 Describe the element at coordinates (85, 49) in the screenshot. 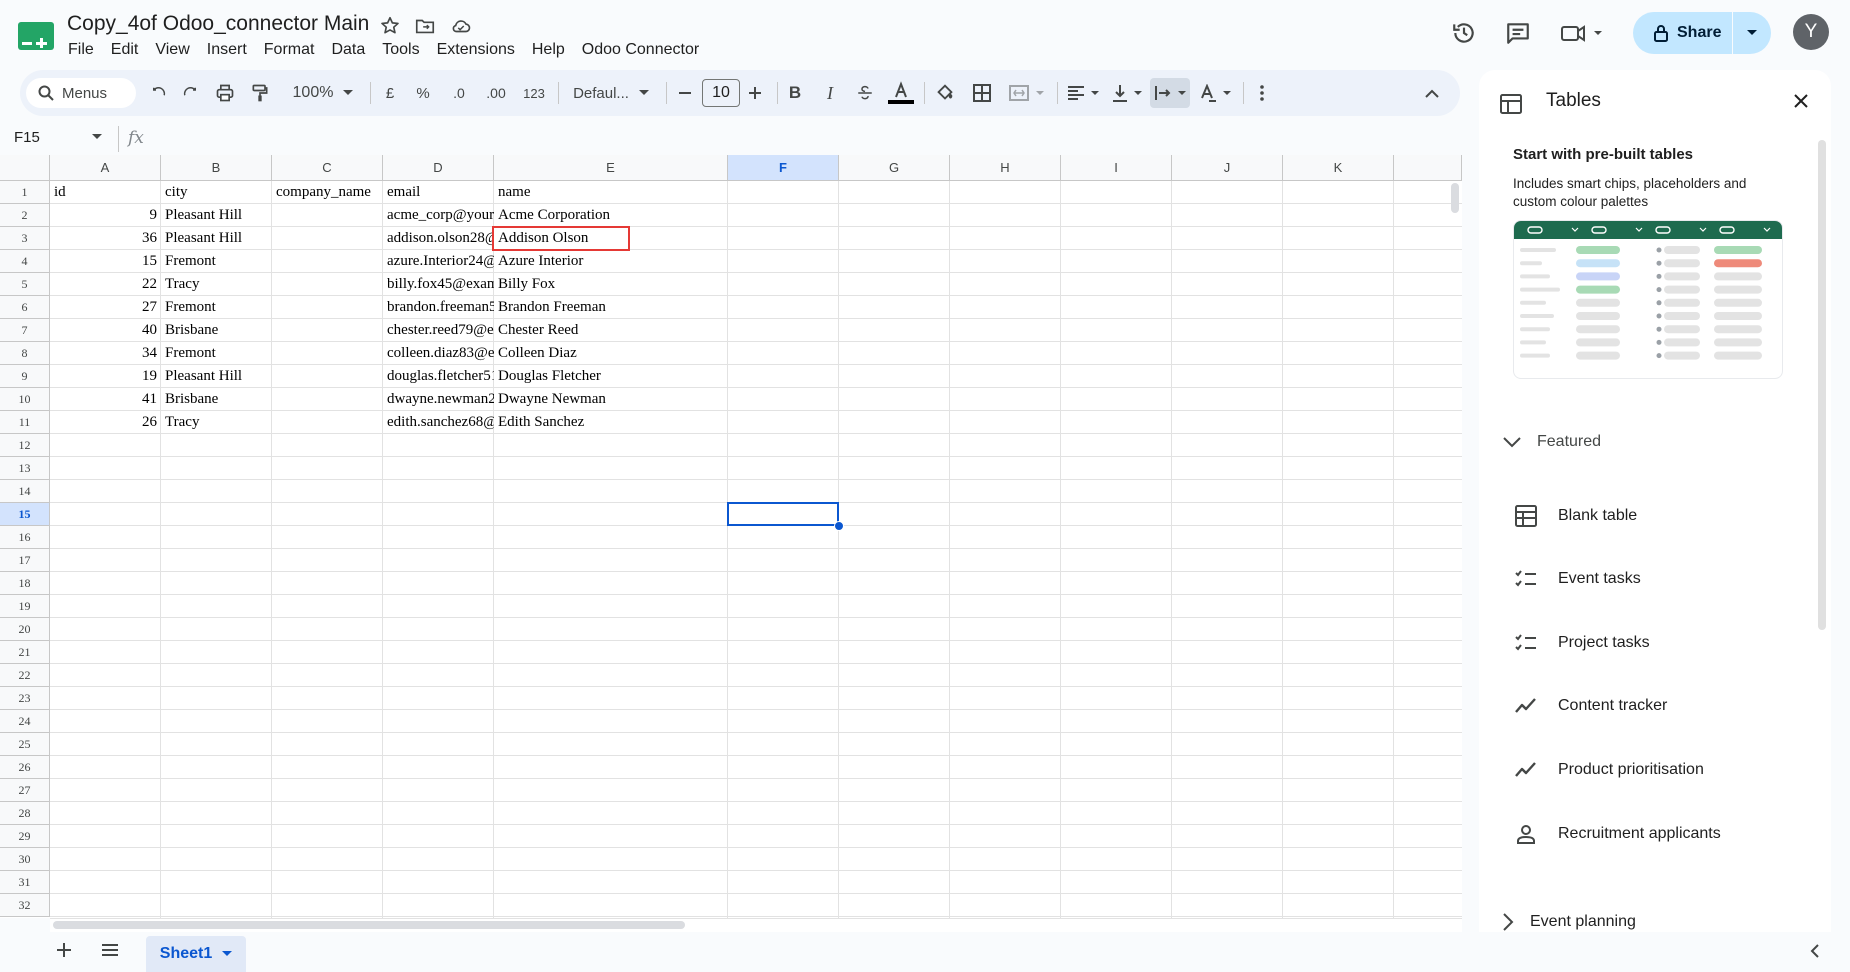

I see `menu-file: File` at that location.